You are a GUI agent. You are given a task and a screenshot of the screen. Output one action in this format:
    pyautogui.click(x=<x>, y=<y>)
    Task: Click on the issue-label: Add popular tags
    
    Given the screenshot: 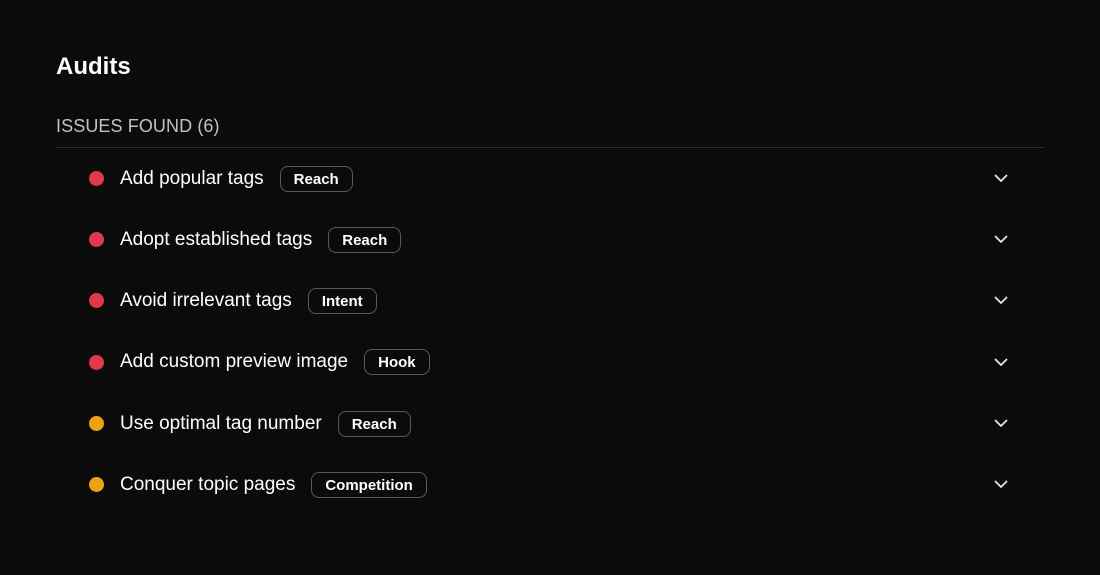 What is the action you would take?
    pyautogui.click(x=192, y=178)
    